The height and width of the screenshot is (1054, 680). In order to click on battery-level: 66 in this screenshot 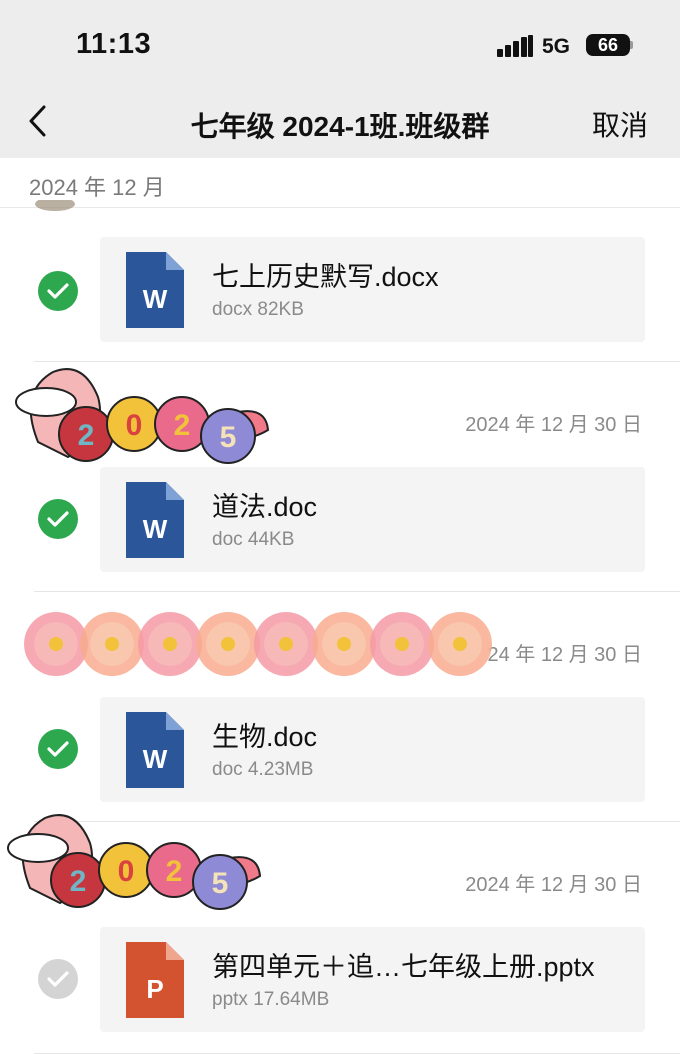, I will do `click(608, 45)`.